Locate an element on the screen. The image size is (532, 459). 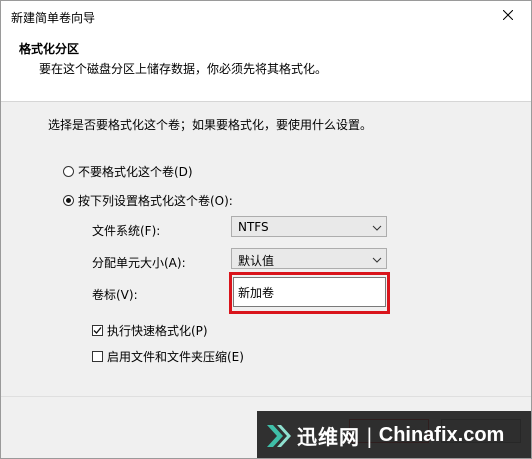
chinafix-logo-icon is located at coordinates (278, 436).